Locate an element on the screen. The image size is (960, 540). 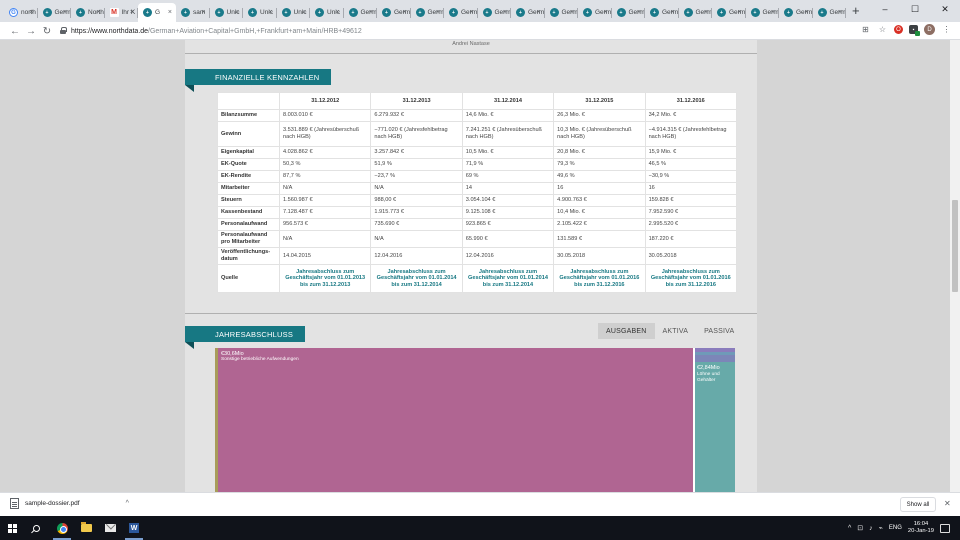
maximize-button: ☐ is located at coordinates (915, 9).